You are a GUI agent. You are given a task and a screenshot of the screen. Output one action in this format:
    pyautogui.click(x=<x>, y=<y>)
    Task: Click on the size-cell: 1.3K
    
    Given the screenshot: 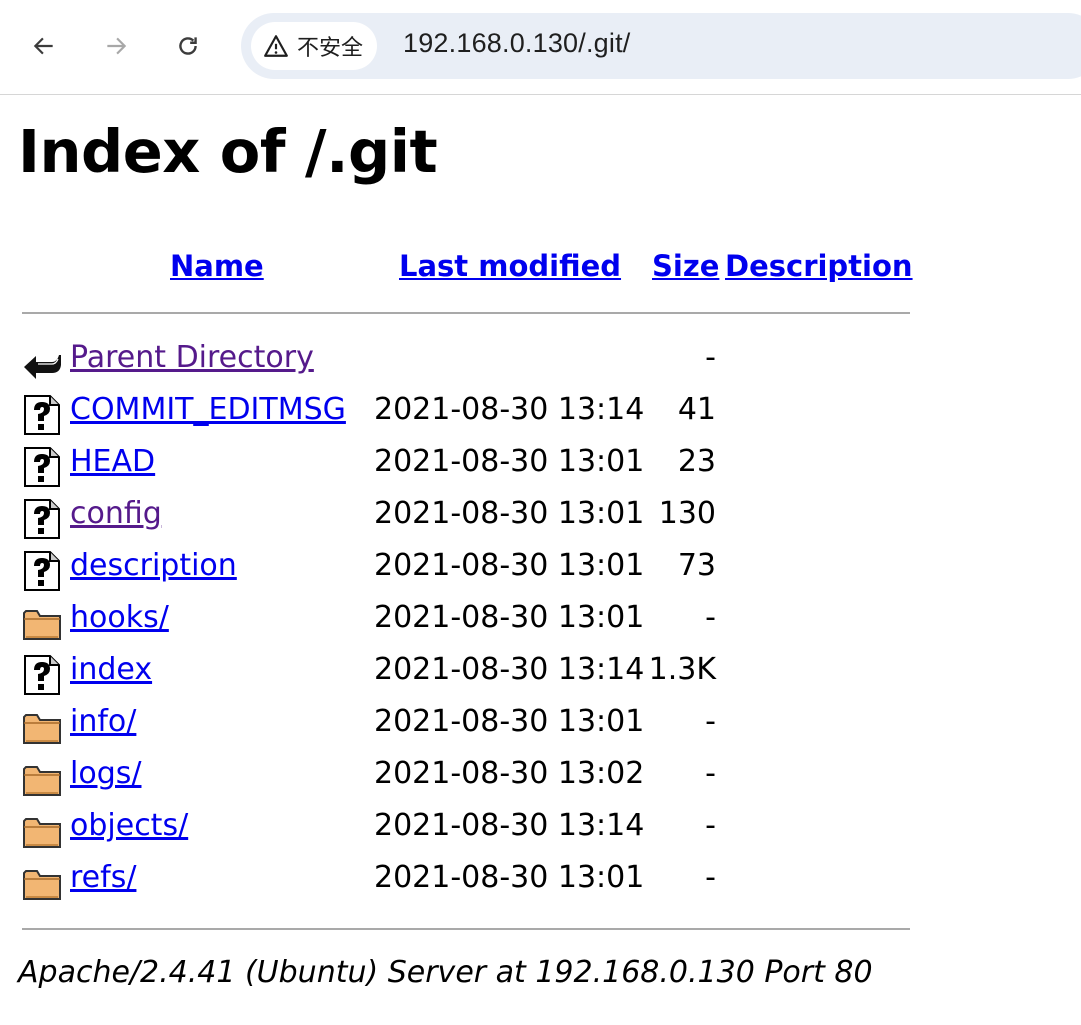 What is the action you would take?
    pyautogui.click(x=682, y=669)
    